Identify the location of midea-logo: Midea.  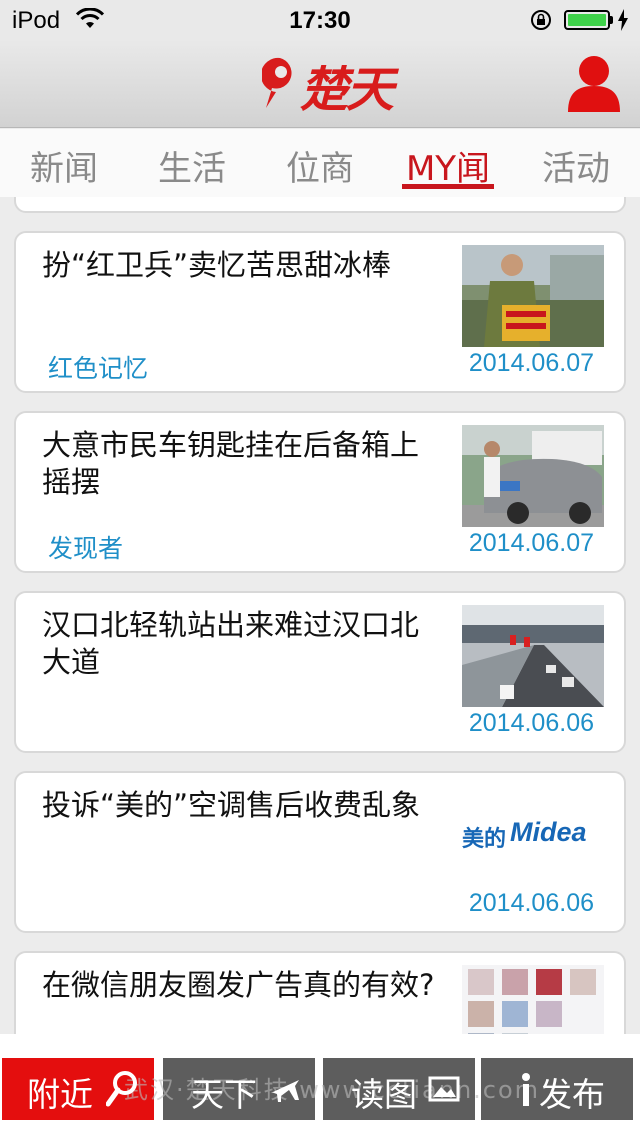
(548, 832).